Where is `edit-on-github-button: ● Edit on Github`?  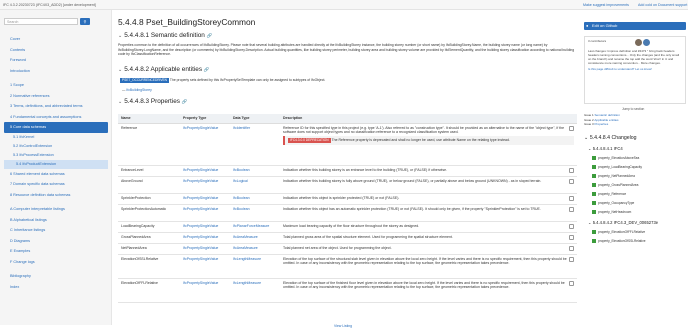 edit-on-github-button: ● Edit on Github is located at coordinates (635, 26).